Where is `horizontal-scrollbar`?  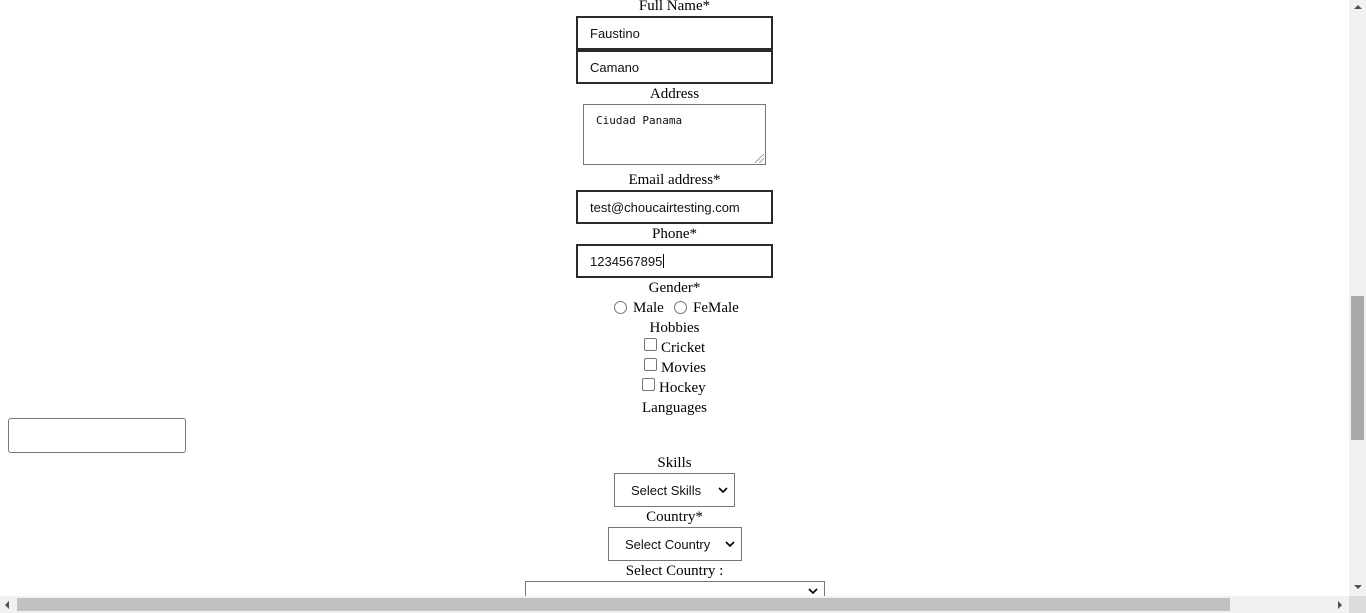 horizontal-scrollbar is located at coordinates (674, 604).